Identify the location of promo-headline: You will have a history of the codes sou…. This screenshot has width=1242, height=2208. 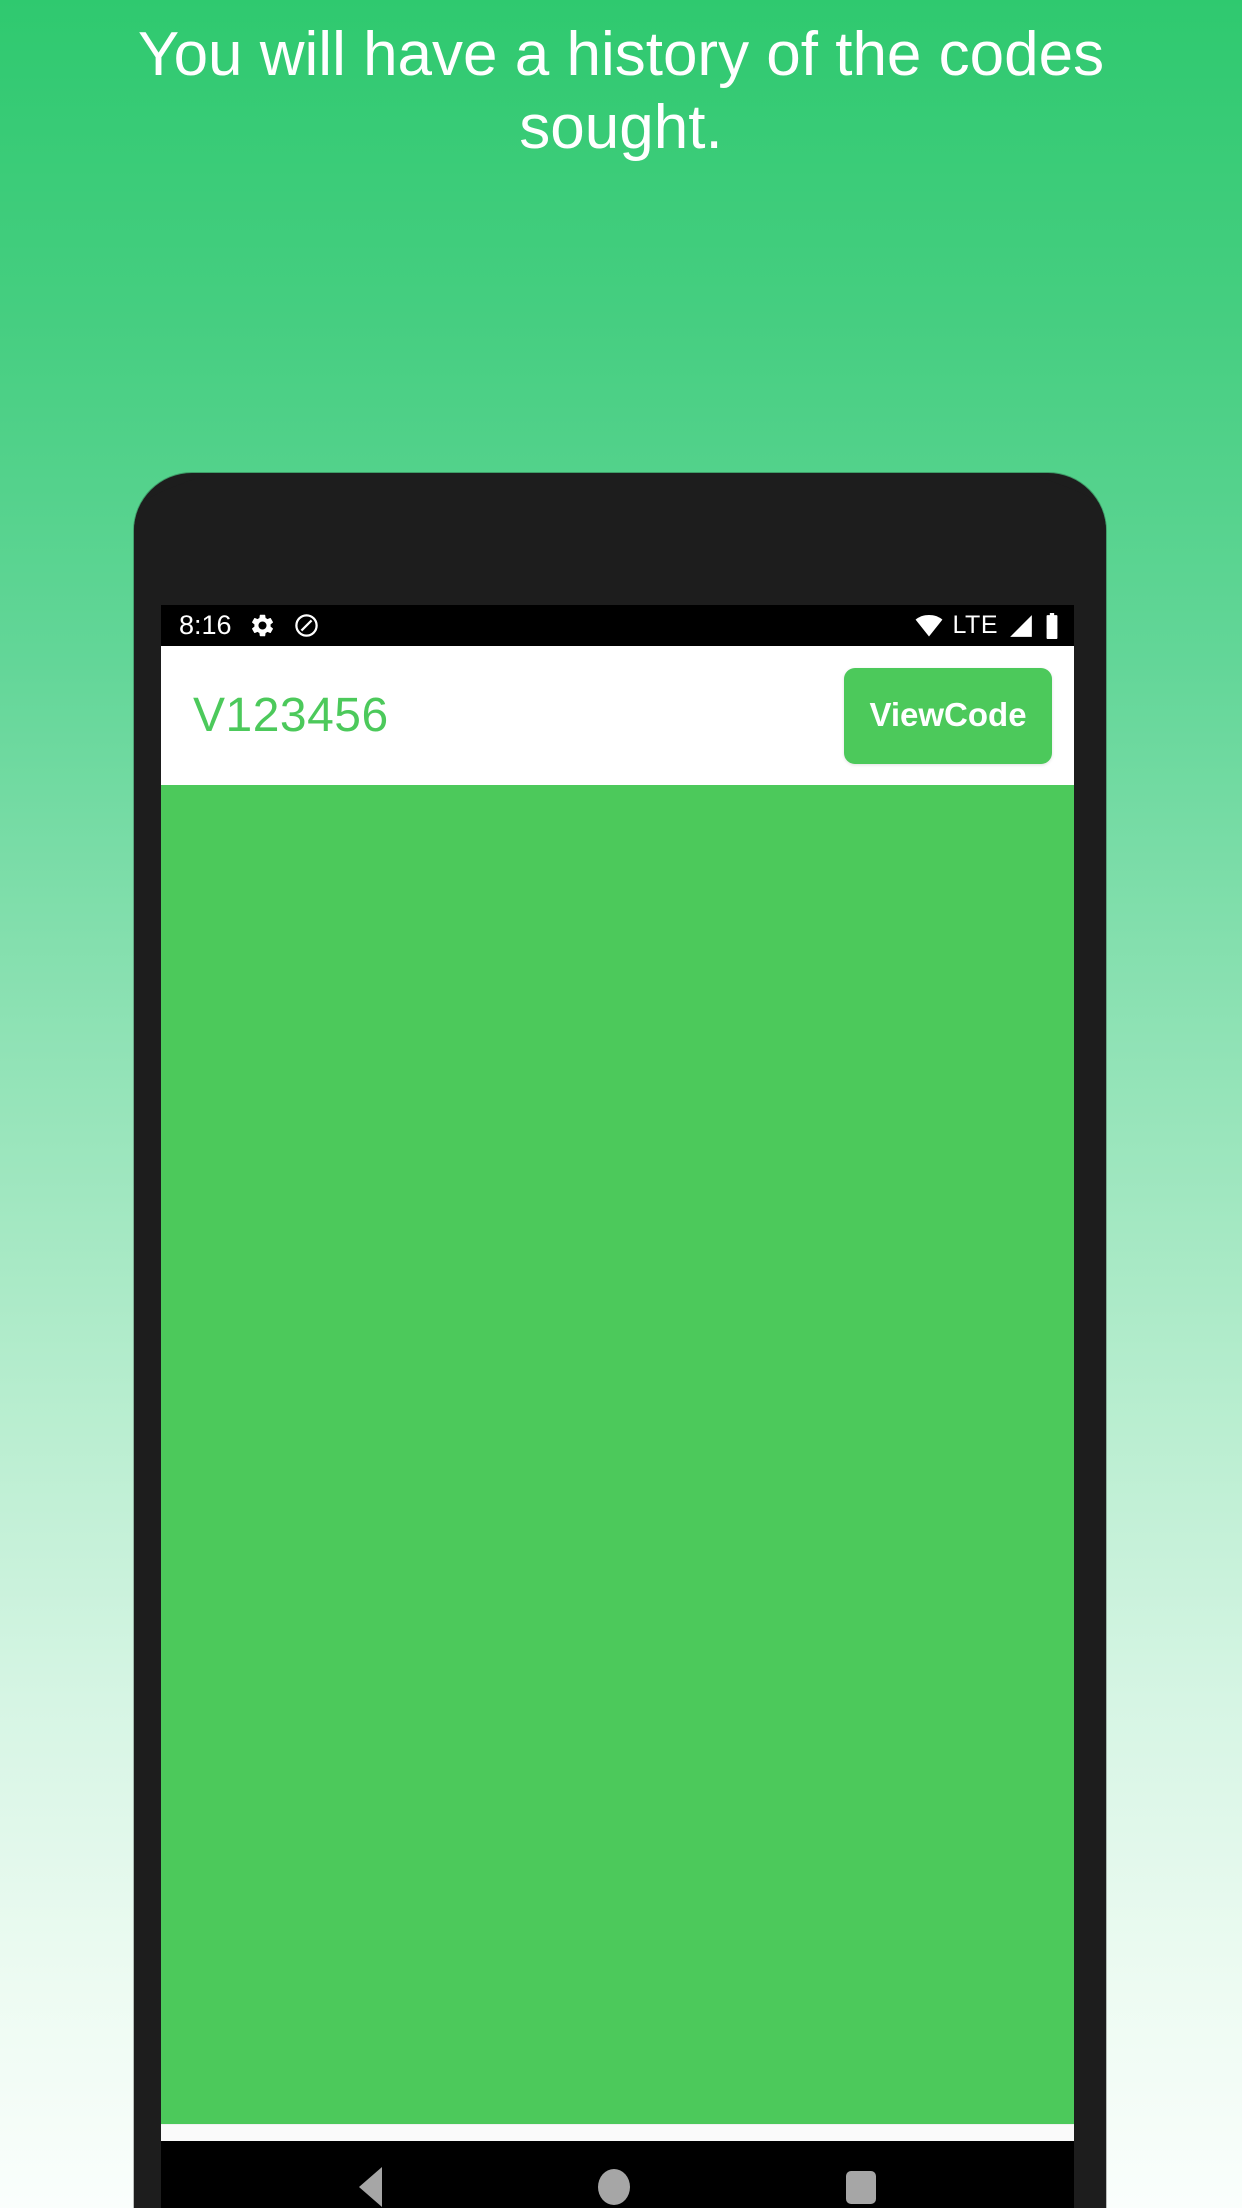
(621, 91).